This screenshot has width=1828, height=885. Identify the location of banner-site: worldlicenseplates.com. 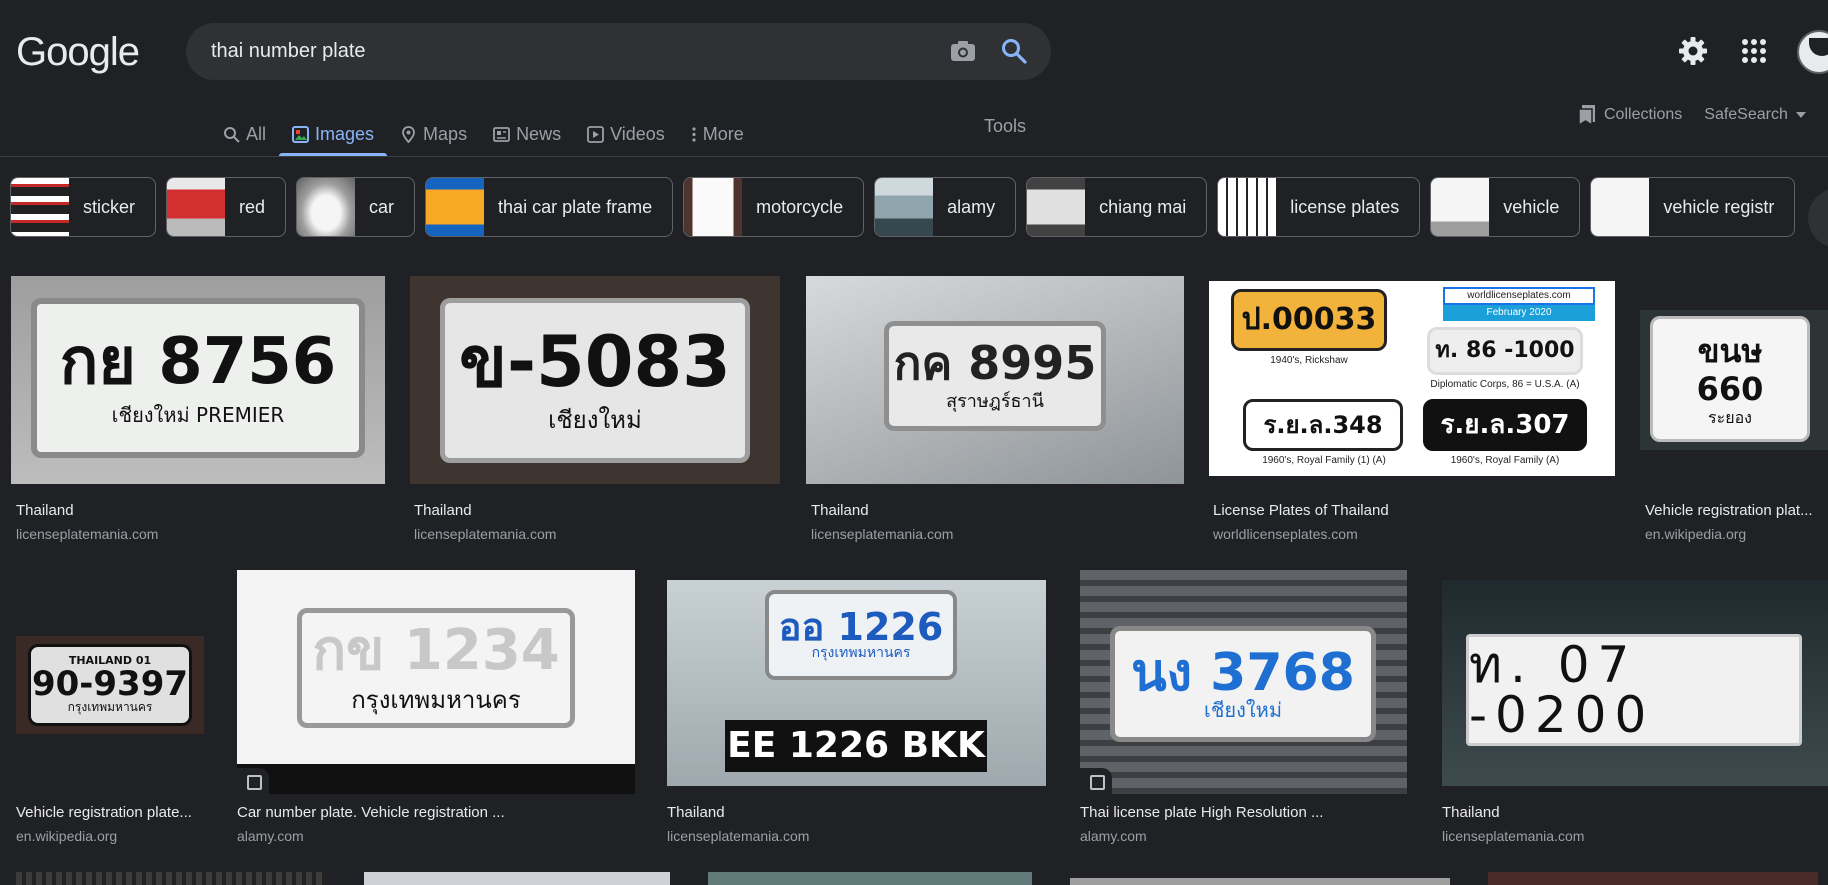
(1519, 296).